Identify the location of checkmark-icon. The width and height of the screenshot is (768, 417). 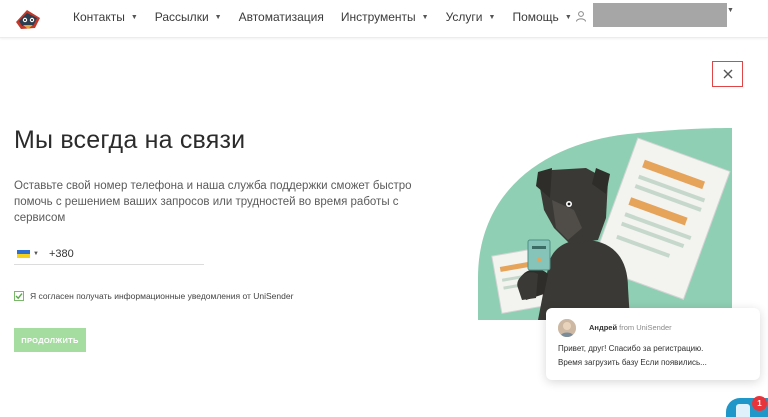
(19, 296).